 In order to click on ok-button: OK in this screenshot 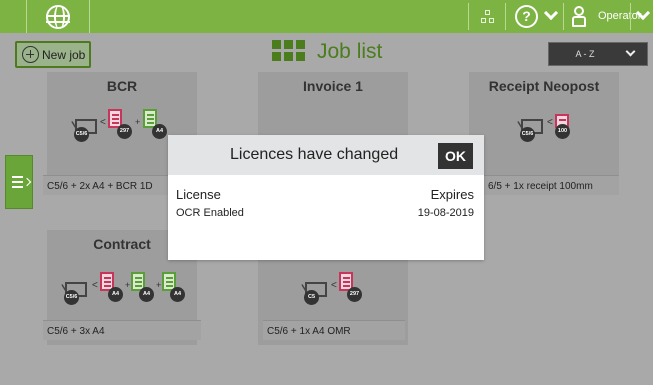, I will do `click(455, 156)`.